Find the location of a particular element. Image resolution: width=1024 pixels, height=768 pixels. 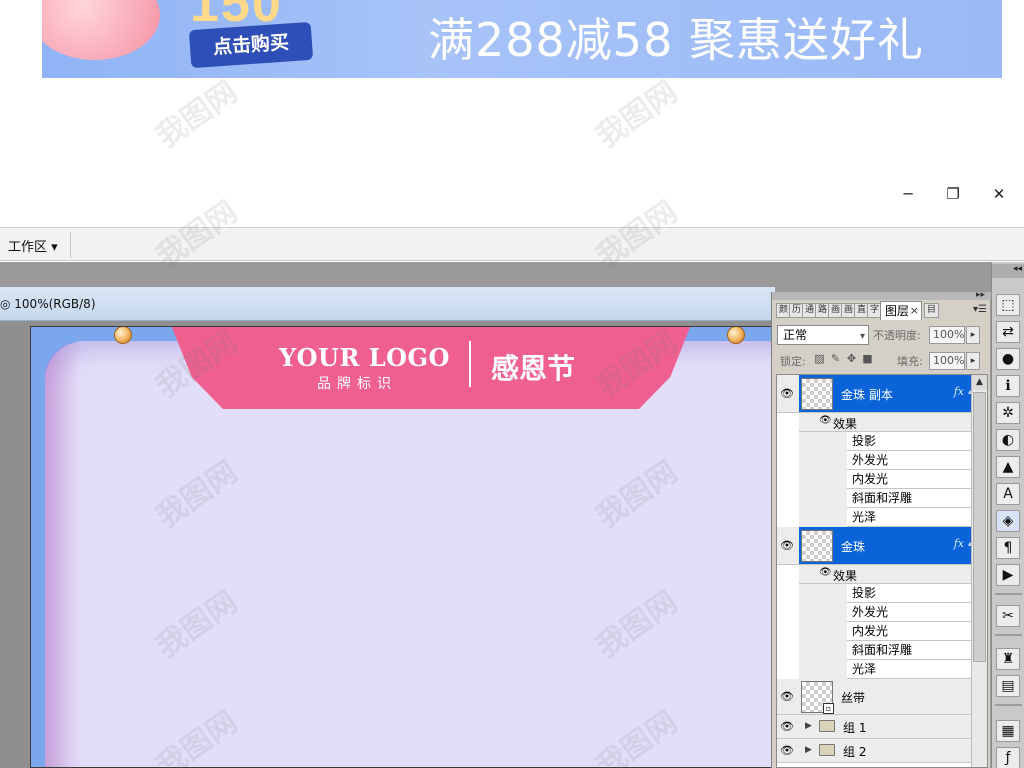

character-icon: A is located at coordinates (1008, 494).